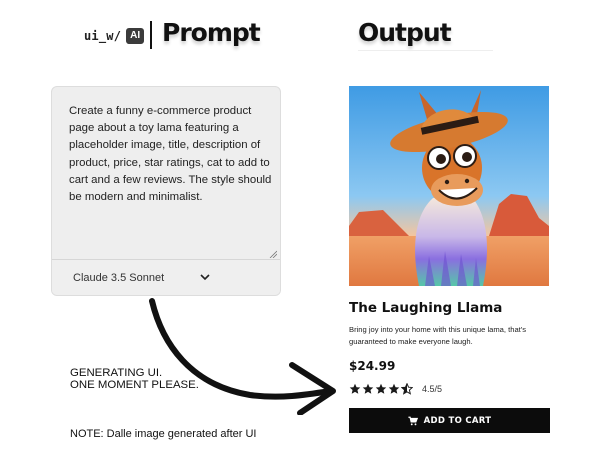 The width and height of the screenshot is (600, 450). What do you see at coordinates (151, 35) in the screenshot?
I see `header-divider` at bounding box center [151, 35].